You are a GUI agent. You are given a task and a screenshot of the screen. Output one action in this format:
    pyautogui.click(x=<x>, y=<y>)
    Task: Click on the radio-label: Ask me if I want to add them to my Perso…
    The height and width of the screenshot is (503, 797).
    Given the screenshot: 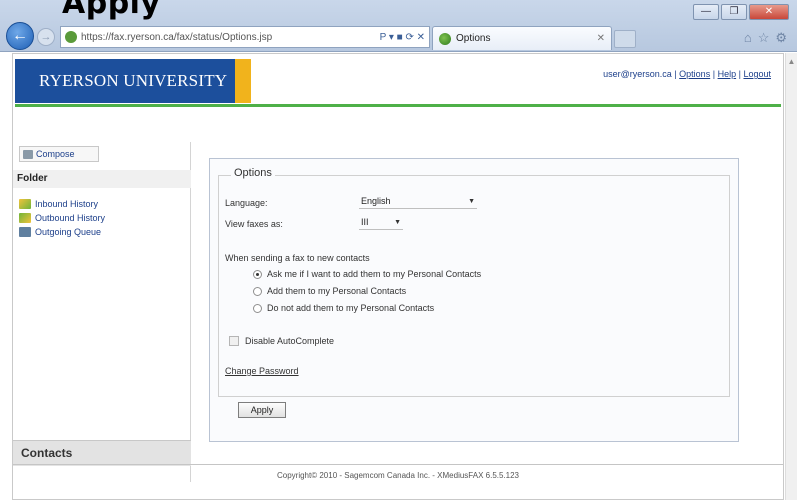 What is the action you would take?
    pyautogui.click(x=374, y=274)
    